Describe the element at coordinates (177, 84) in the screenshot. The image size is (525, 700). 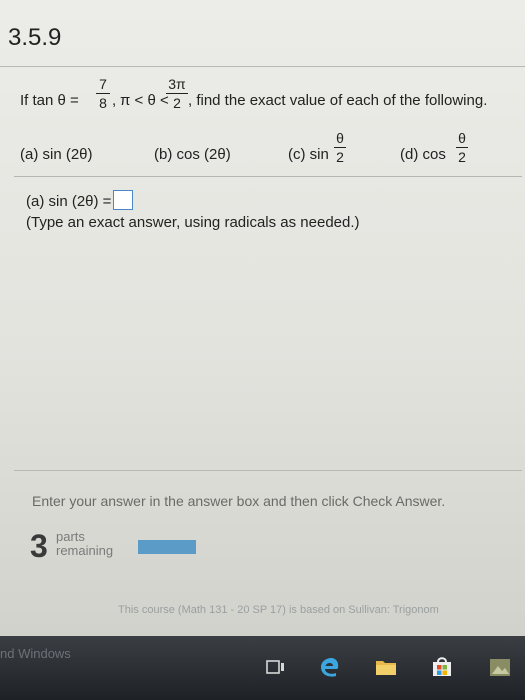
I see `fraction-numerator: 3π` at that location.